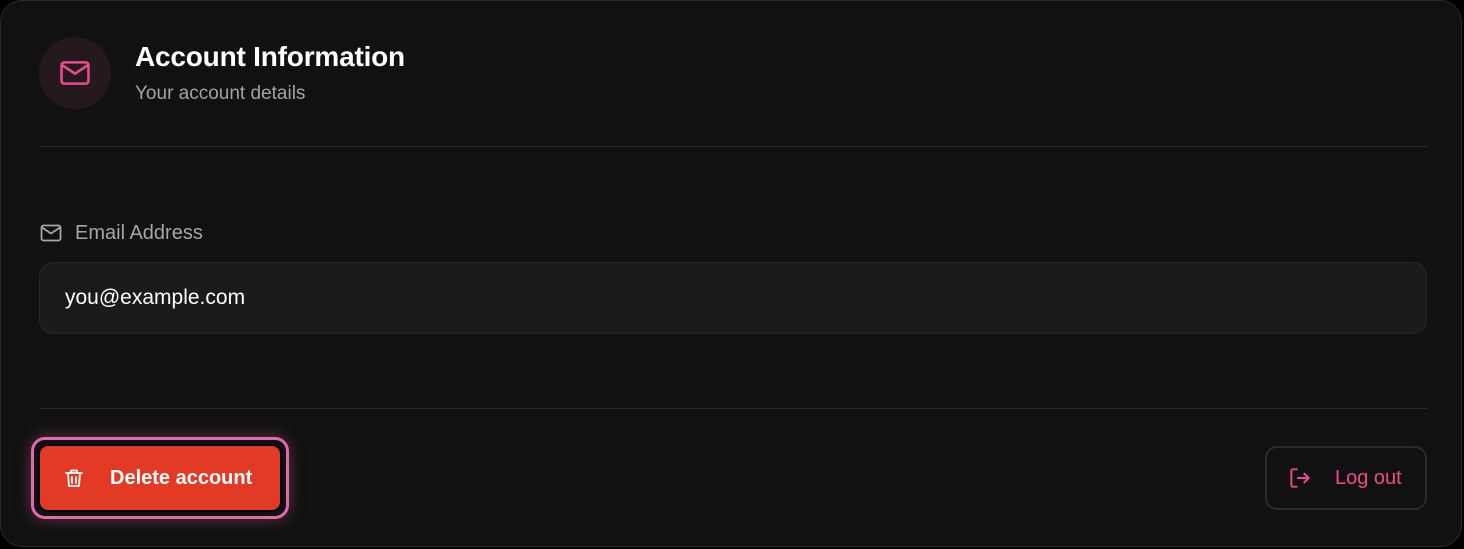 This screenshot has width=1464, height=549. Describe the element at coordinates (733, 408) in the screenshot. I see `actions-divider` at that location.